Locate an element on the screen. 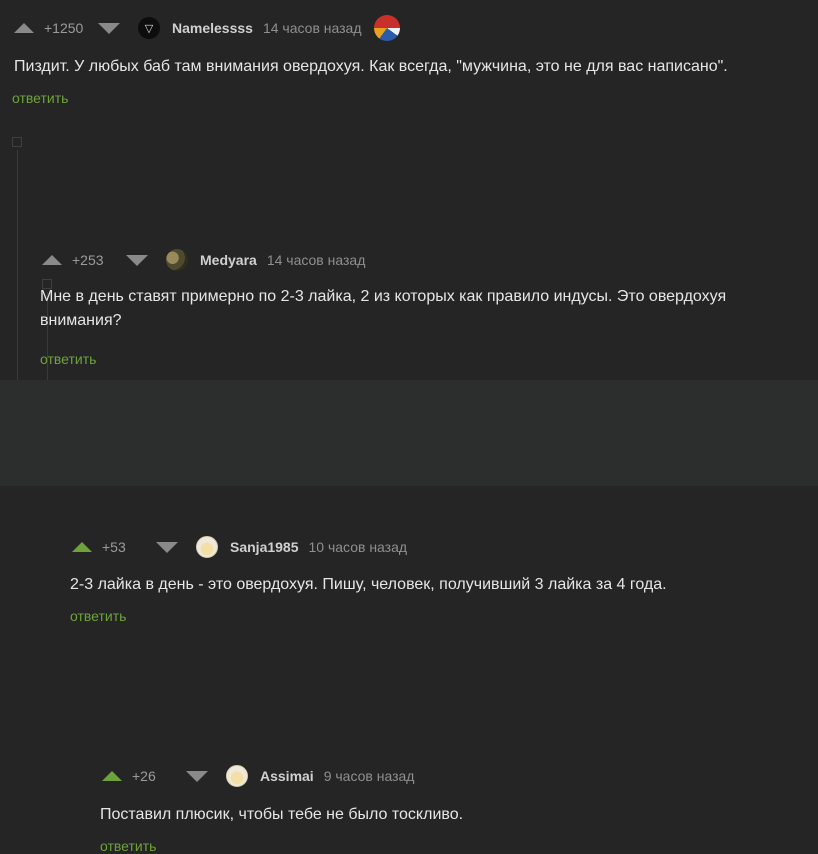 The width and height of the screenshot is (818, 854). comment-header: +53 Sanja1985 10 часов назад is located at coordinates (245, 547).